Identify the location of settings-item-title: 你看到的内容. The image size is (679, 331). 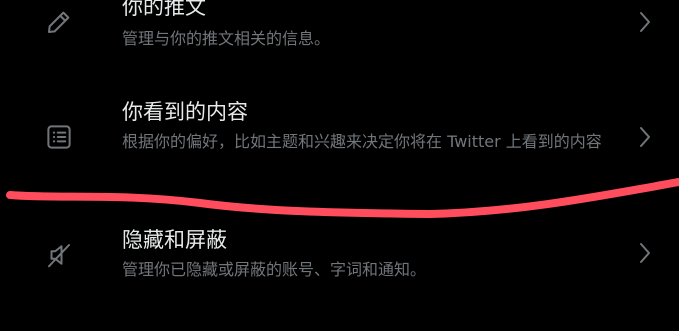
(185, 112).